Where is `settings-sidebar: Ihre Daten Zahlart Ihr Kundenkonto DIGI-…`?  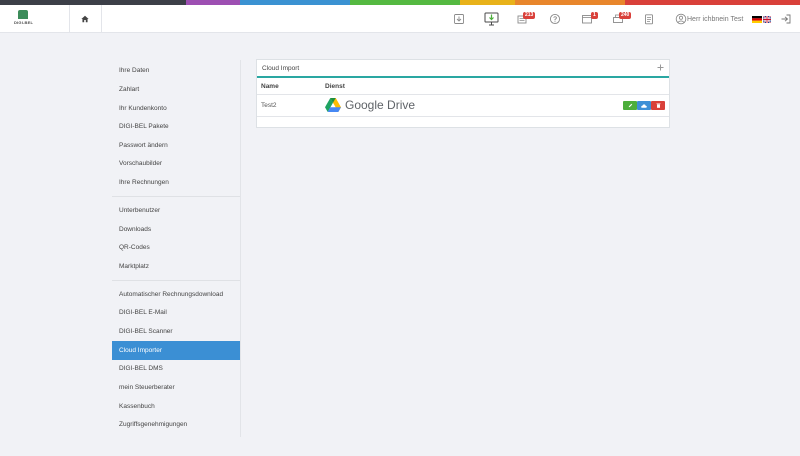
settings-sidebar: Ihre Daten Zahlart Ihr Kundenkonto DIGI-… is located at coordinates (176, 248).